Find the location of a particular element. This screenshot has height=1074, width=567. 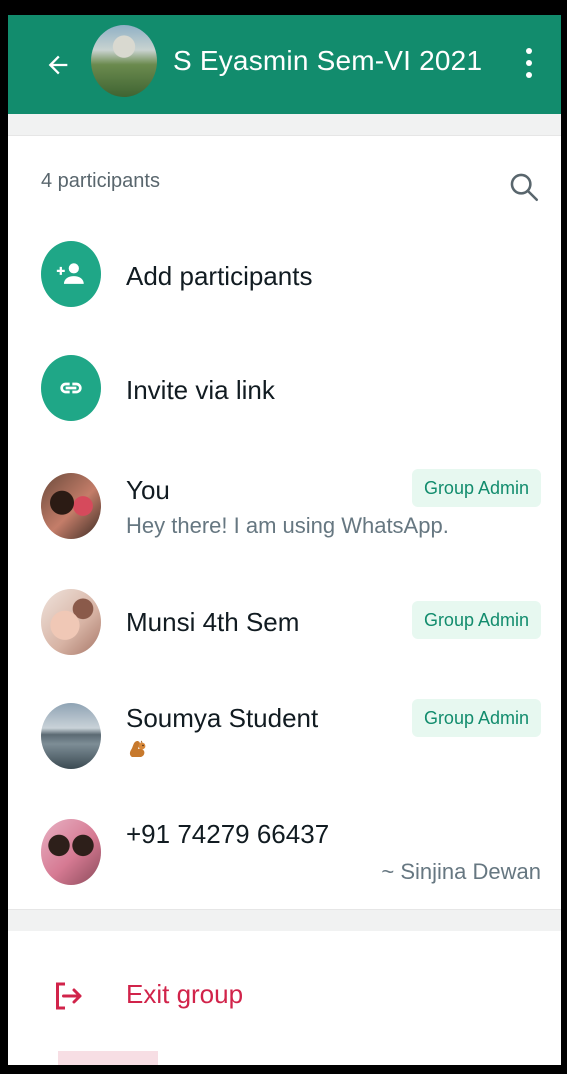

exit-icon is located at coordinates (69, 996).